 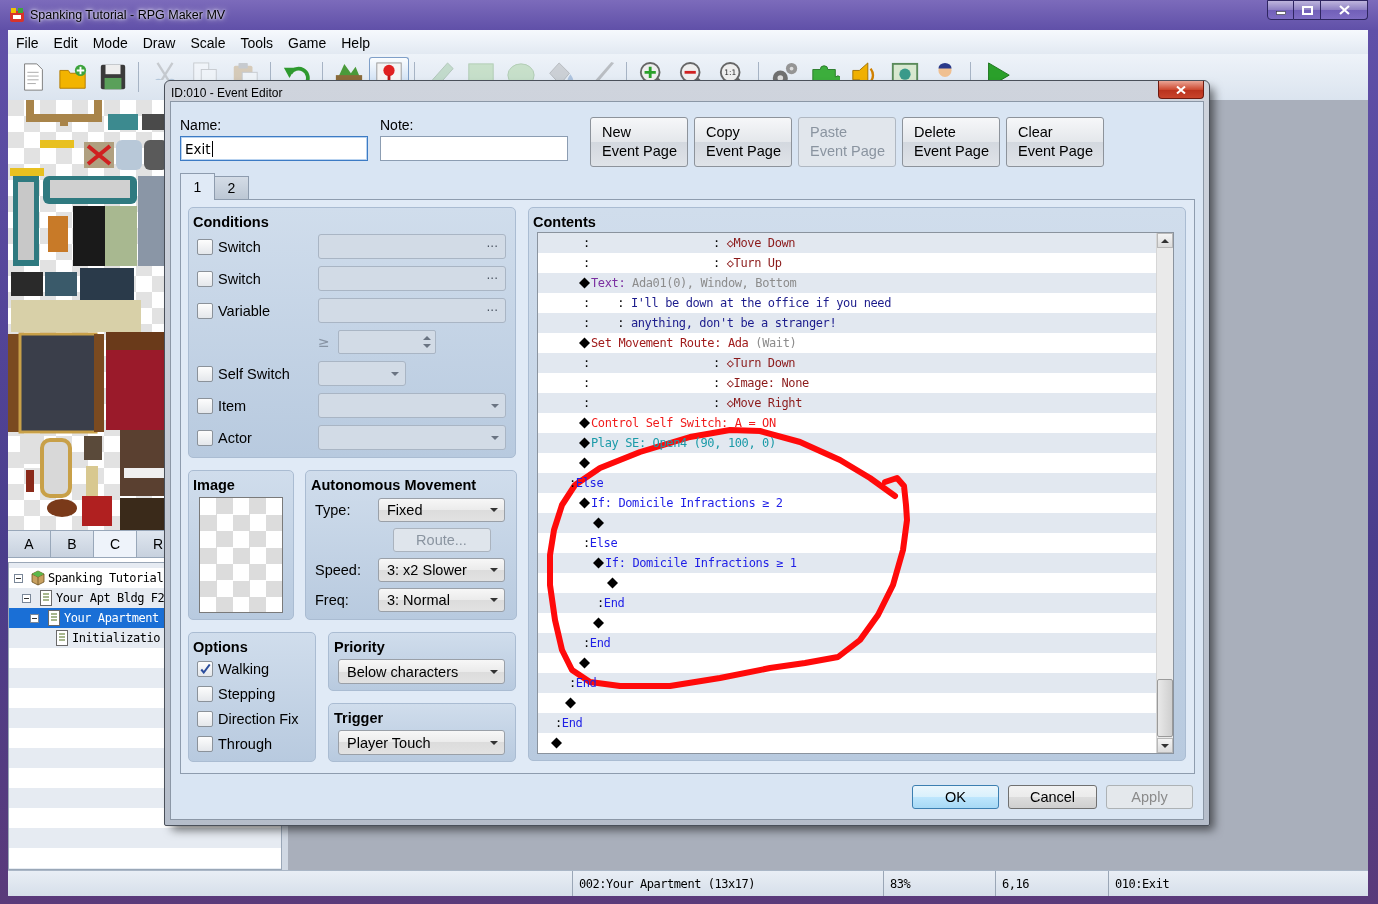 I want to click on dropdown: Fixed, so click(x=441, y=510).